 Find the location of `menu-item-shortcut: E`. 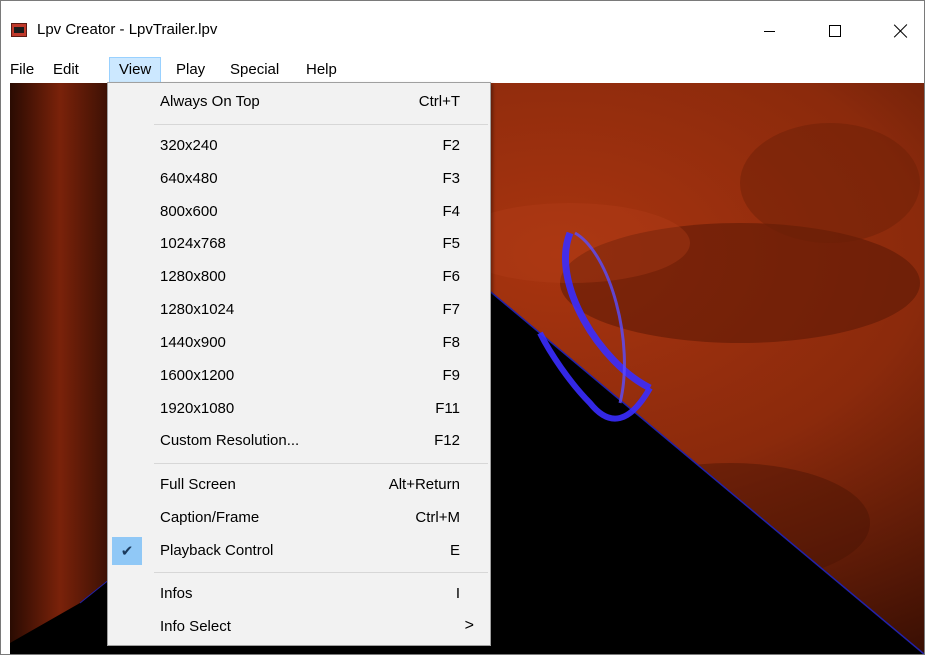

menu-item-shortcut: E is located at coordinates (454, 550).